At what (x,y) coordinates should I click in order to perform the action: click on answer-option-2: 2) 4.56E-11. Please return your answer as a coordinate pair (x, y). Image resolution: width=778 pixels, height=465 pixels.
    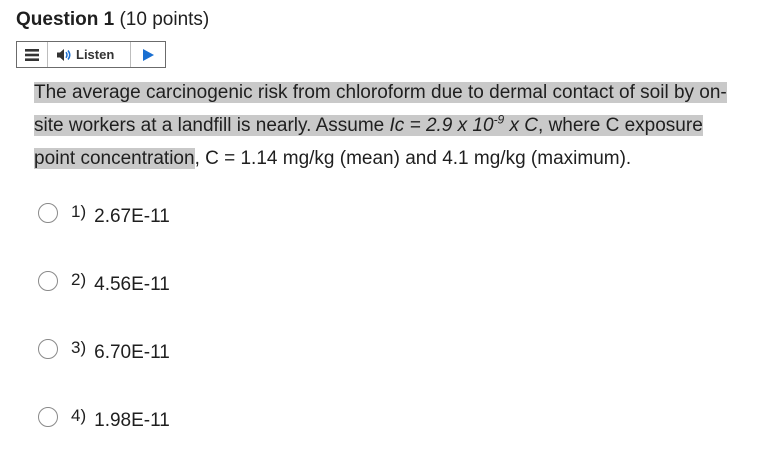
    Looking at the image, I should click on (104, 281).